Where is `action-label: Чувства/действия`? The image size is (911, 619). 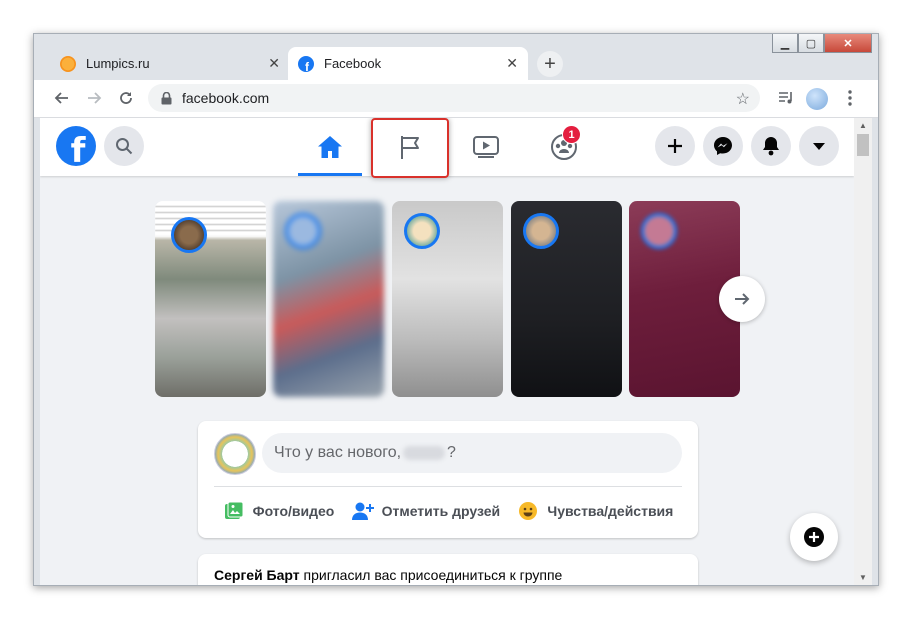
action-label: Чувства/действия is located at coordinates (610, 511).